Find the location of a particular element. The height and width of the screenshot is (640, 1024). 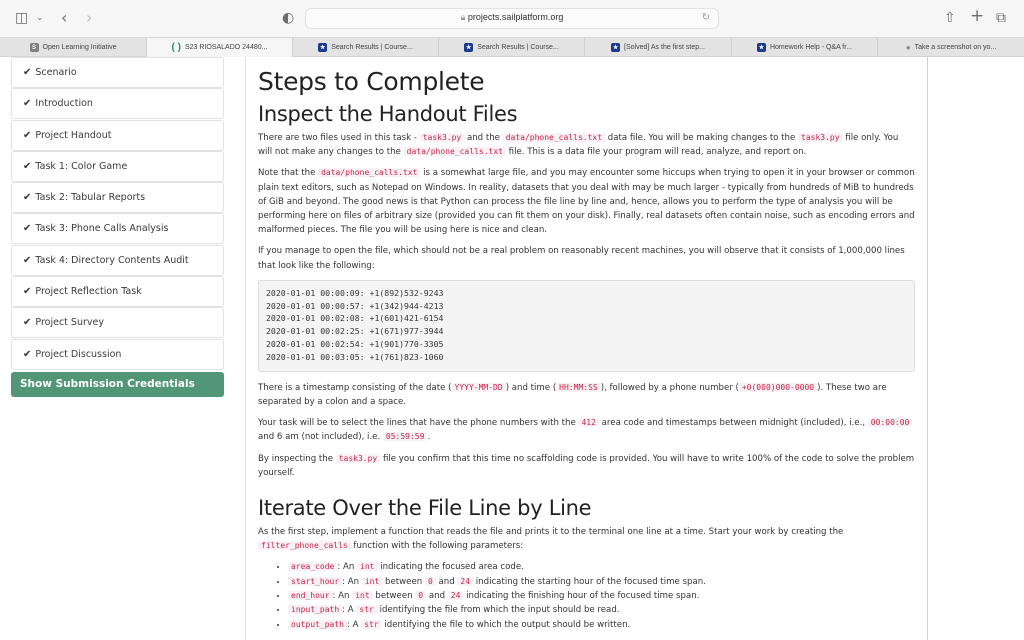

section-heading-iterate: Iterate Over the File Line by Line is located at coordinates (425, 508).